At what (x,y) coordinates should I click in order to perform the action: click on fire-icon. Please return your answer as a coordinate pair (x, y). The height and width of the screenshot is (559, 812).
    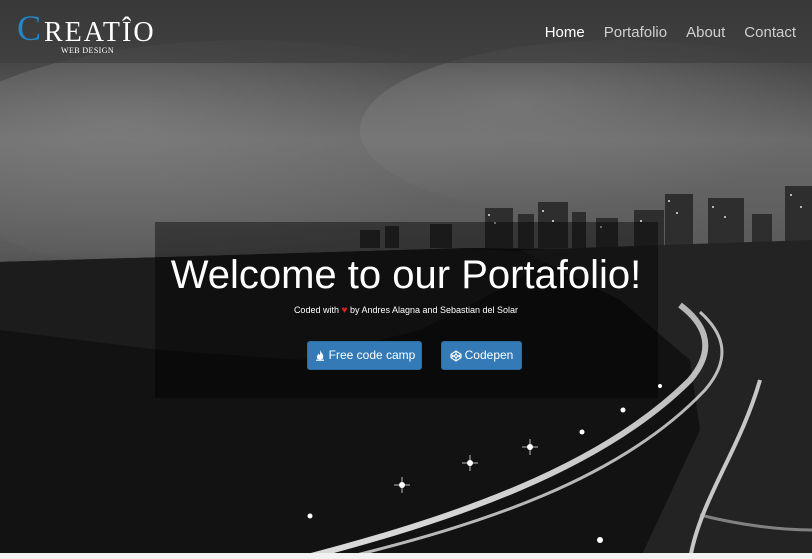
    Looking at the image, I should click on (320, 356).